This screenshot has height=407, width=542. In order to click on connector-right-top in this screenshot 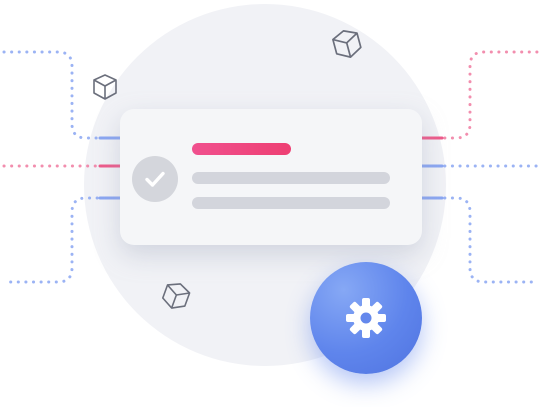, I will do `click(480, 95)`.